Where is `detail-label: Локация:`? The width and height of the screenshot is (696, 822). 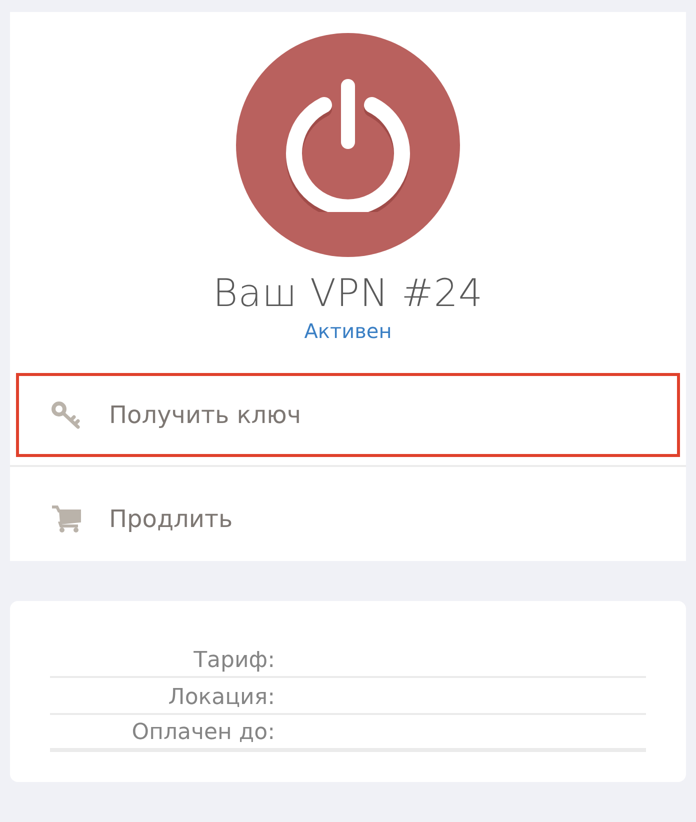 detail-label: Локация: is located at coordinates (221, 698).